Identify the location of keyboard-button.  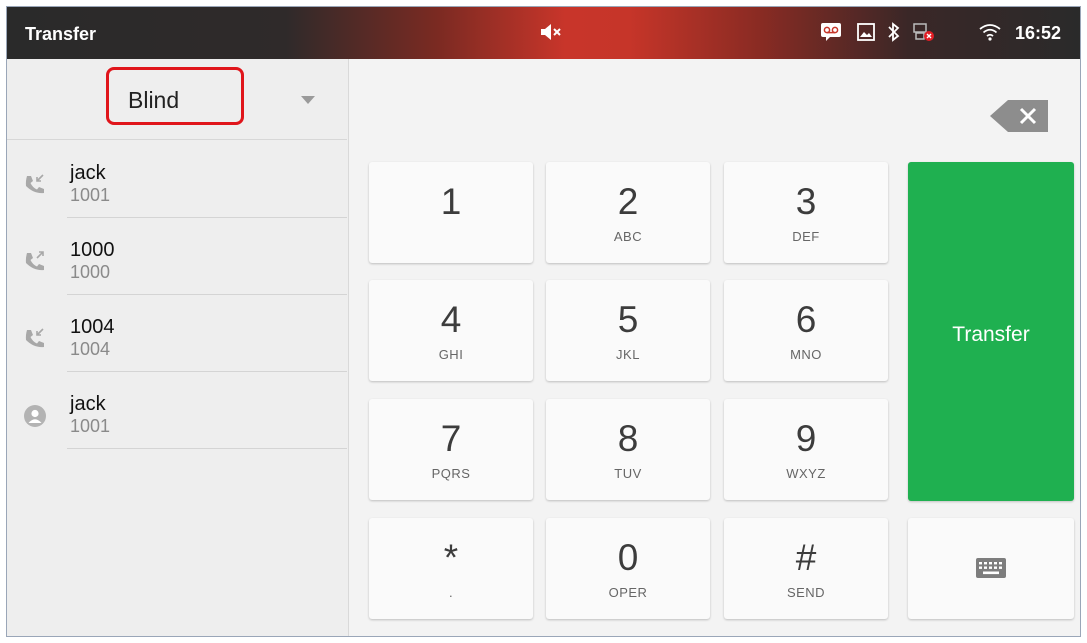
(991, 568).